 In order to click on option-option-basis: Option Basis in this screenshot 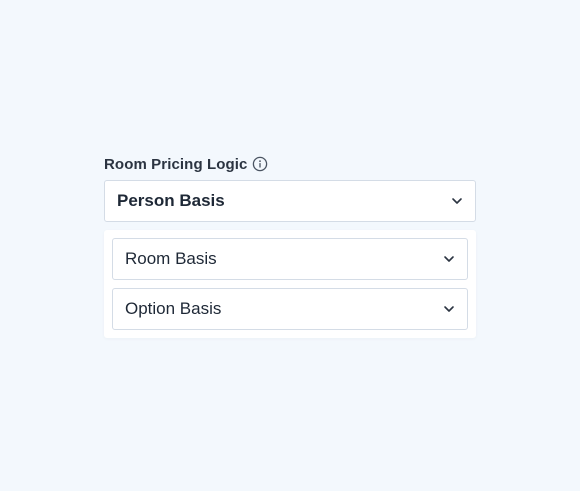, I will do `click(290, 309)`.